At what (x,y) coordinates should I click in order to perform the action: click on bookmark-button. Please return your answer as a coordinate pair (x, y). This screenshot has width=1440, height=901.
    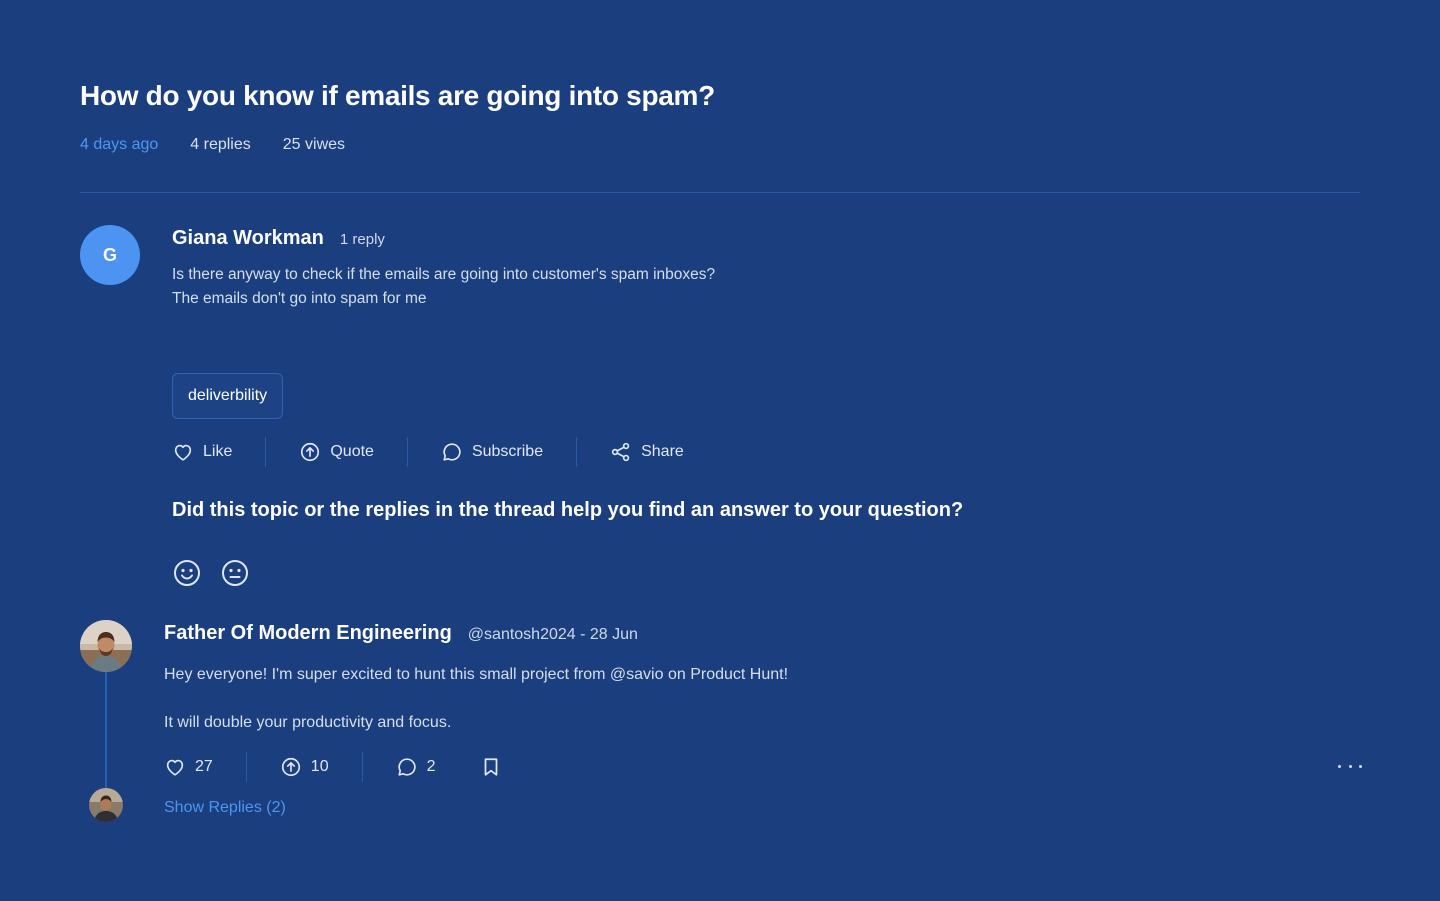
    Looking at the image, I should click on (491, 767).